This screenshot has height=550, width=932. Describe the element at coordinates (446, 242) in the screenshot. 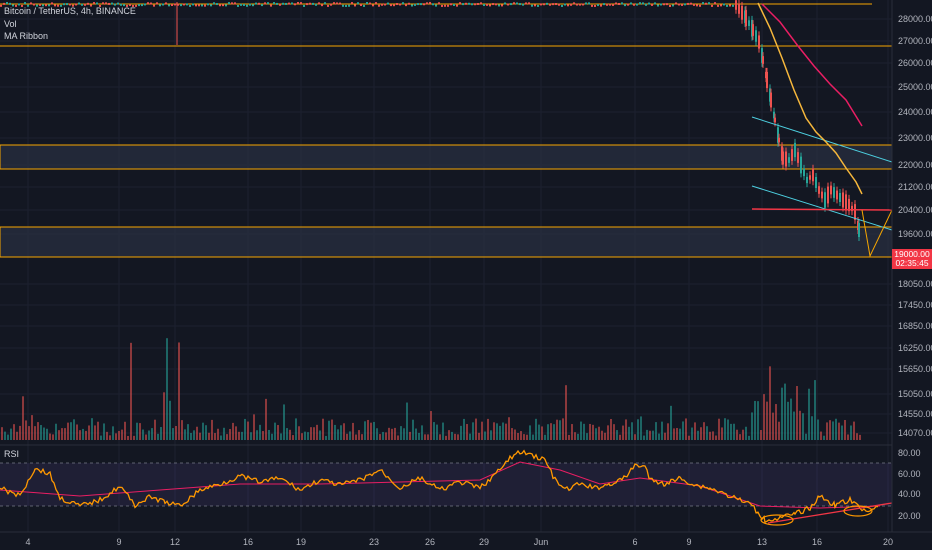

I see `support-zone-lower` at that location.